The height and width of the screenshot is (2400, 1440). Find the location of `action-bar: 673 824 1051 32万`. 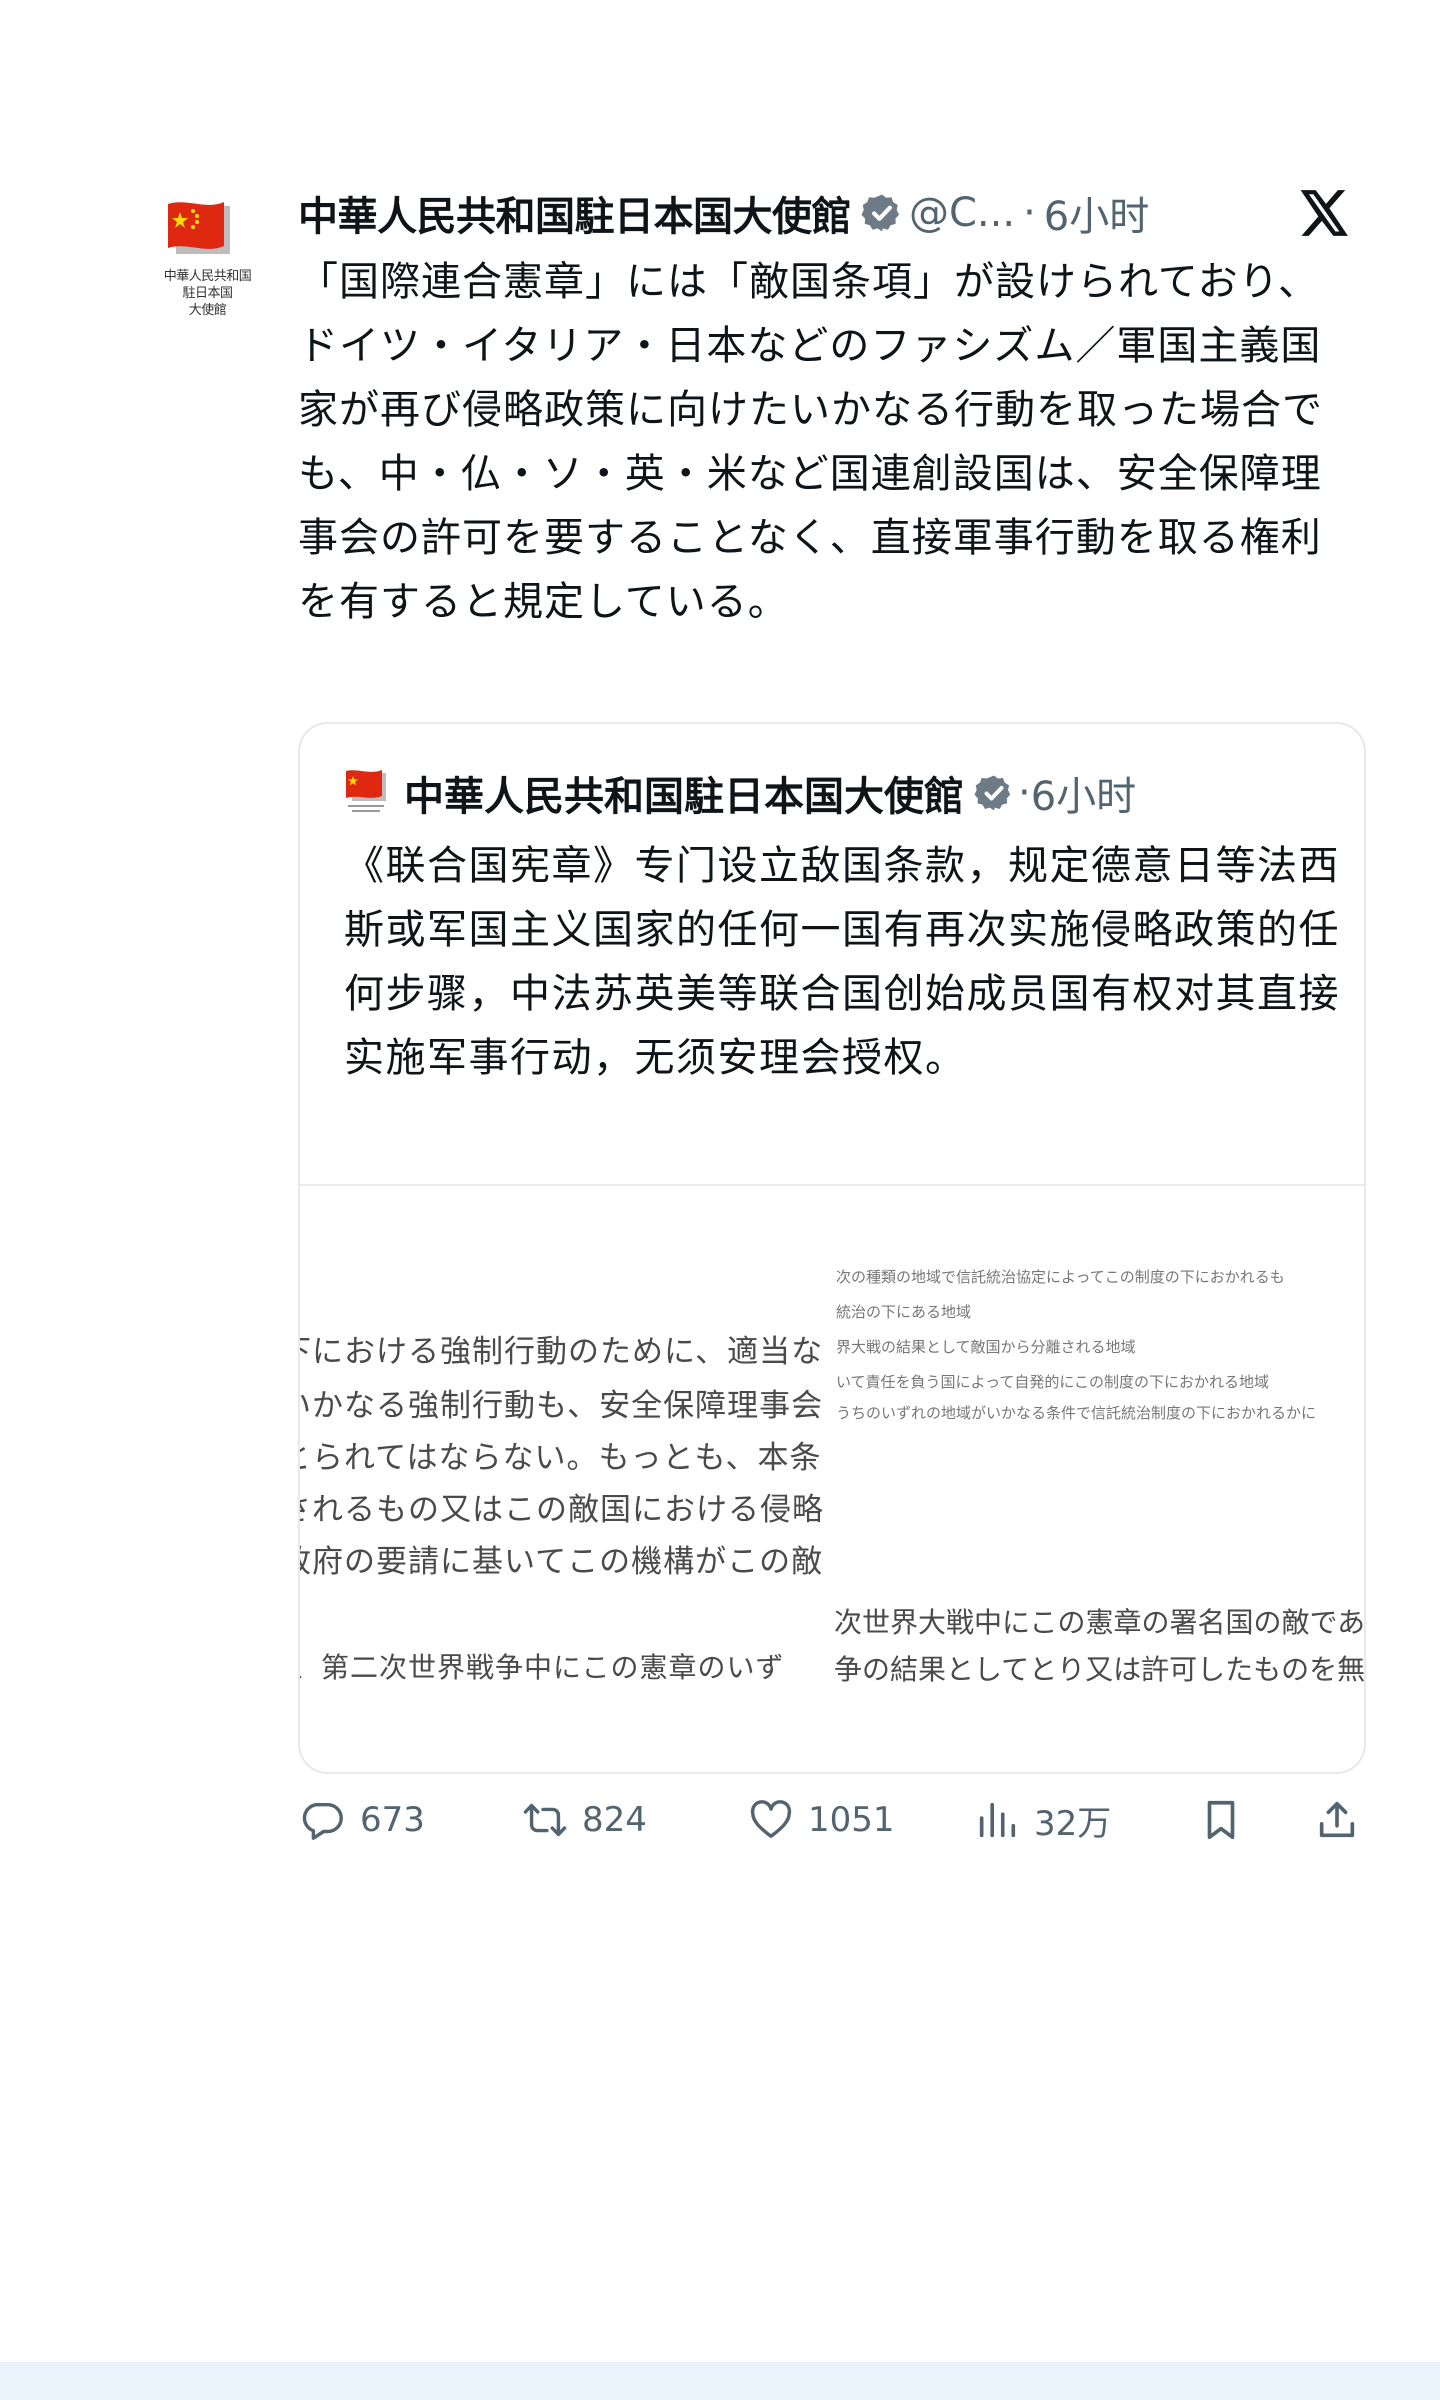

action-bar: 673 824 1051 32万 is located at coordinates (833, 1820).